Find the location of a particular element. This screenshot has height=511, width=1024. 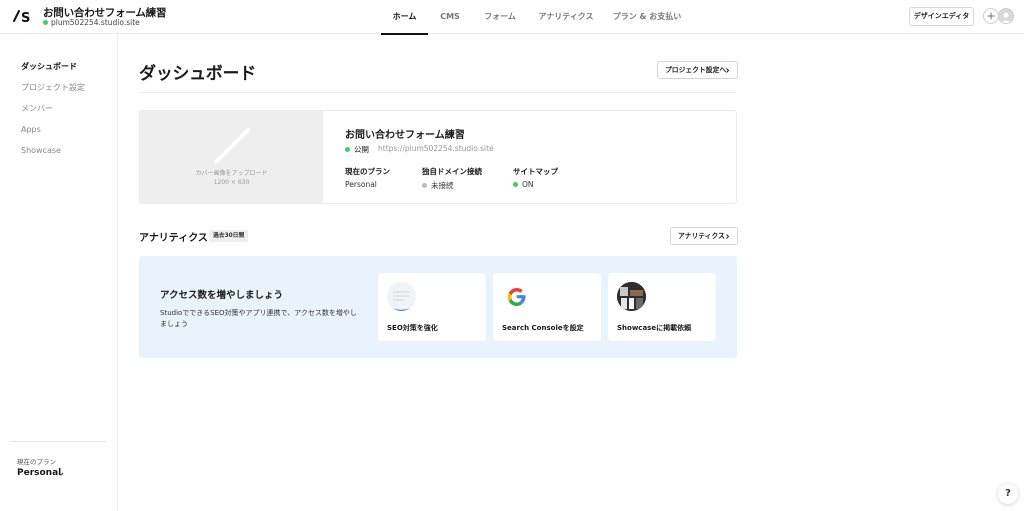

avatar is located at coordinates (1006, 16).